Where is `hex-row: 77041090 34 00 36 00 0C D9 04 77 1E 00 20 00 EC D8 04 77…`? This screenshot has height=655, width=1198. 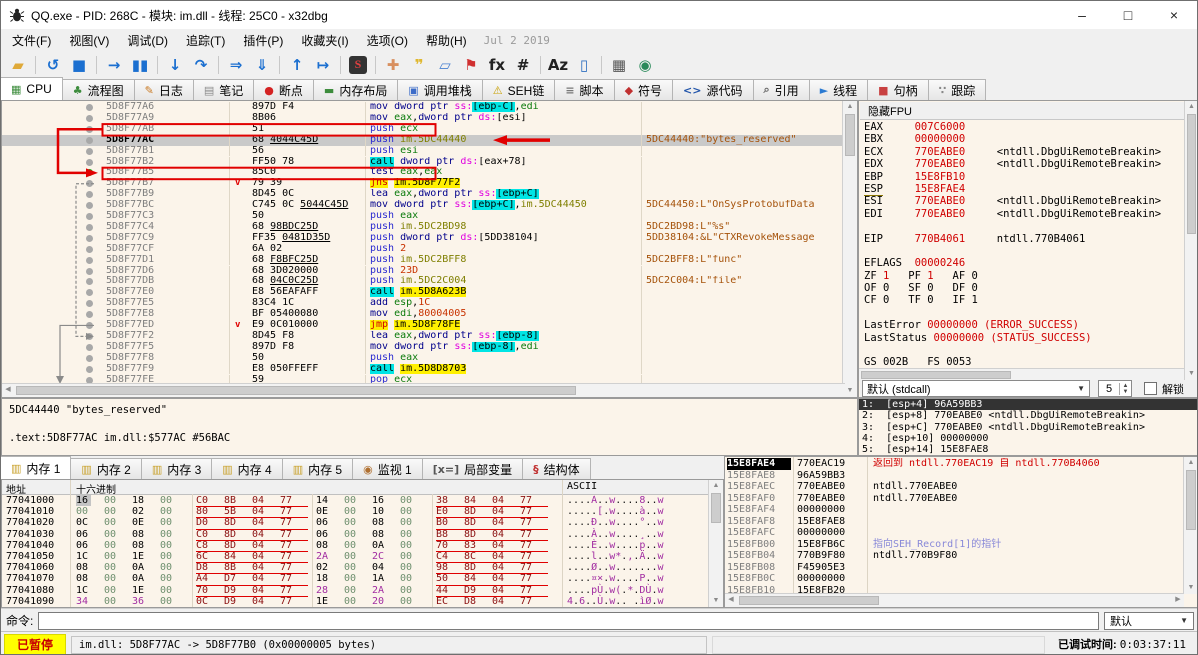 hex-row: 77041090 34 00 36 00 0C D9 04 77 1E 00 20 00 EC D8 04 77… is located at coordinates (355, 601).